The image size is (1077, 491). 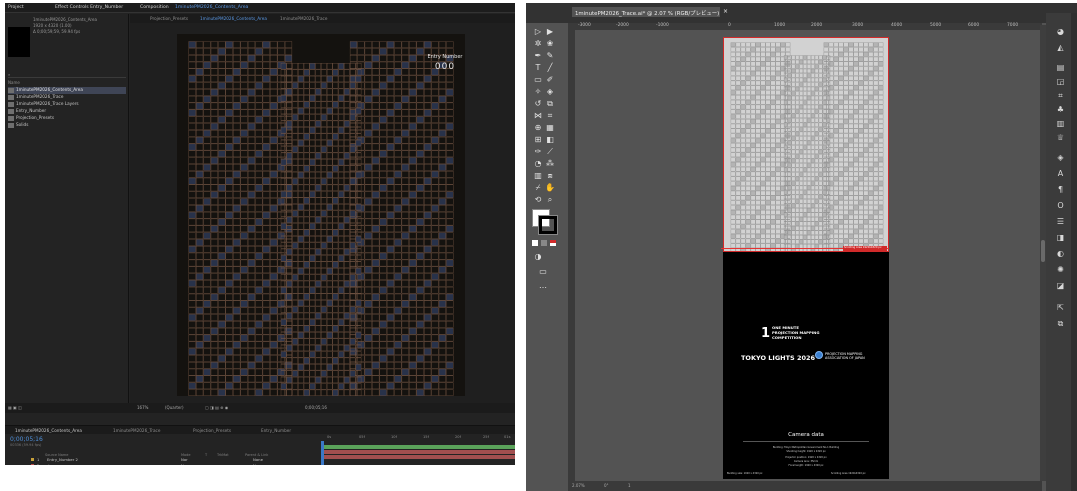 What do you see at coordinates (550, 139) in the screenshot?
I see `gradient-icon: ◧` at bounding box center [550, 139].